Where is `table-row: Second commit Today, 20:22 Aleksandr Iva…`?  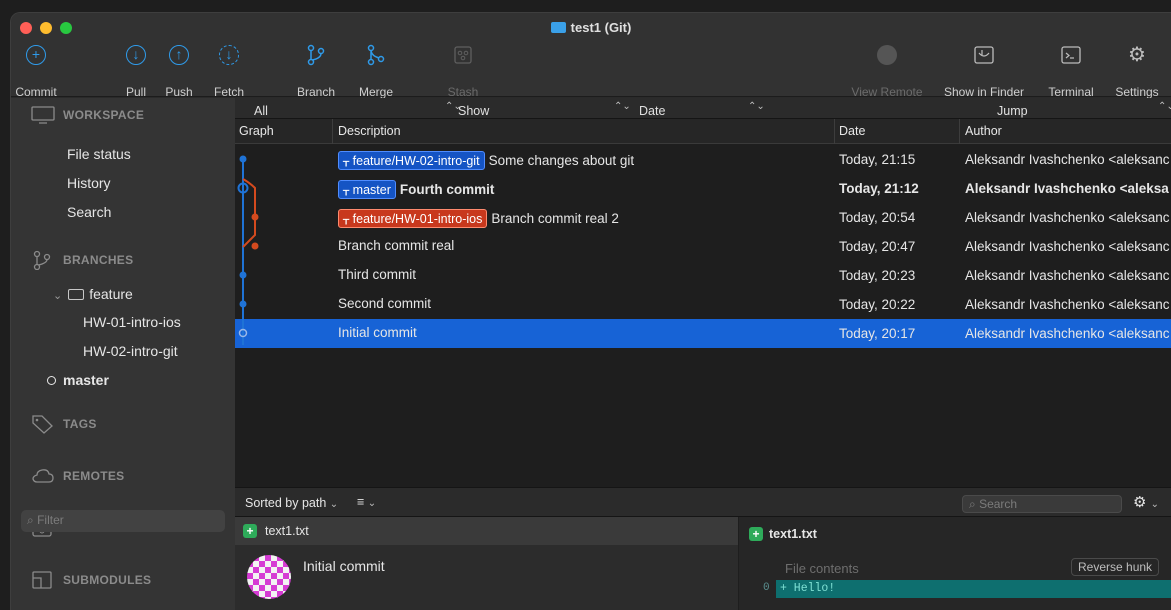 table-row: Second commit Today, 20:22 Aleksandr Iva… is located at coordinates (703, 304).